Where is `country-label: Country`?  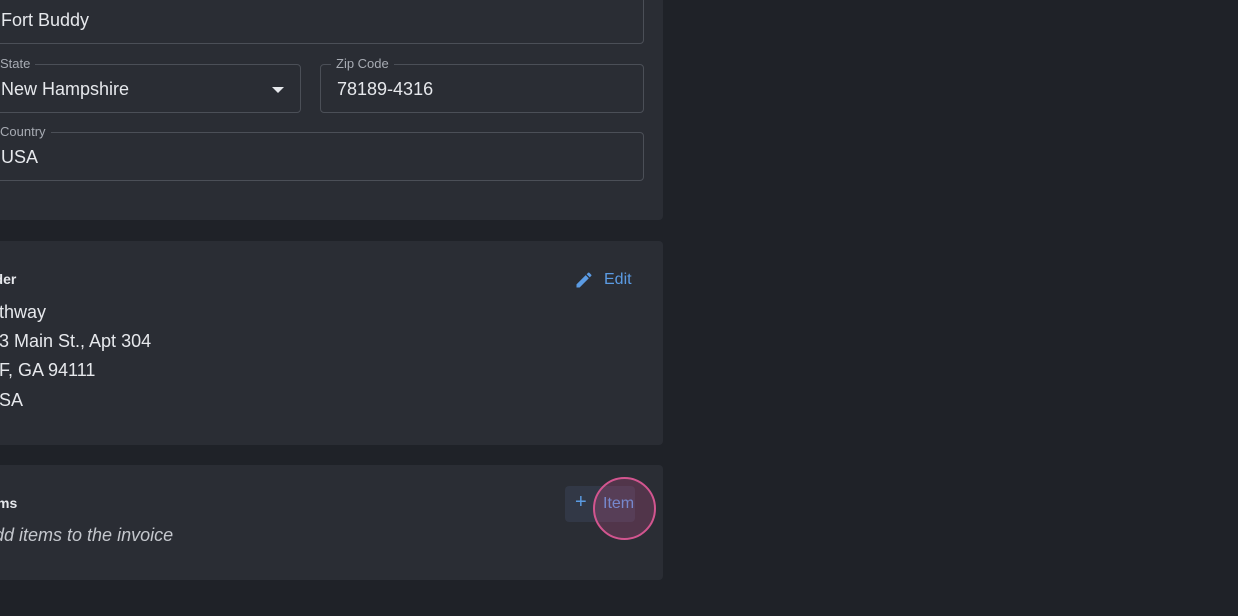 country-label: Country is located at coordinates (25, 132).